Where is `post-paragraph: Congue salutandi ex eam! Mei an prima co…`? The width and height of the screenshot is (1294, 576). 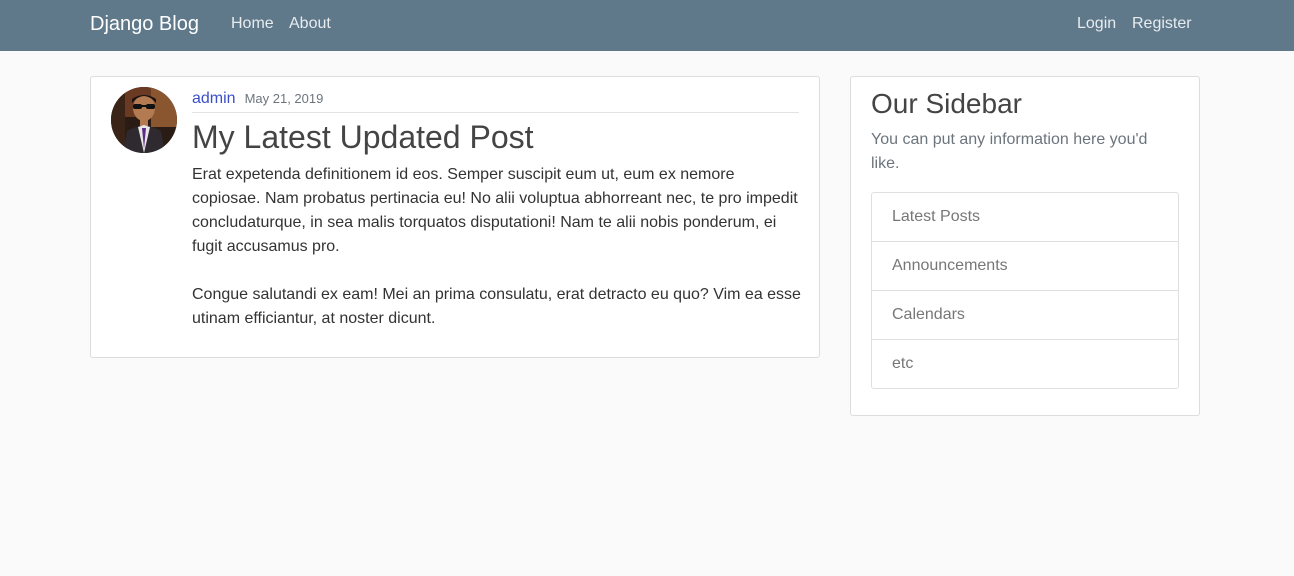
post-paragraph: Congue salutandi ex eam! Mei an prima co… is located at coordinates (496, 306).